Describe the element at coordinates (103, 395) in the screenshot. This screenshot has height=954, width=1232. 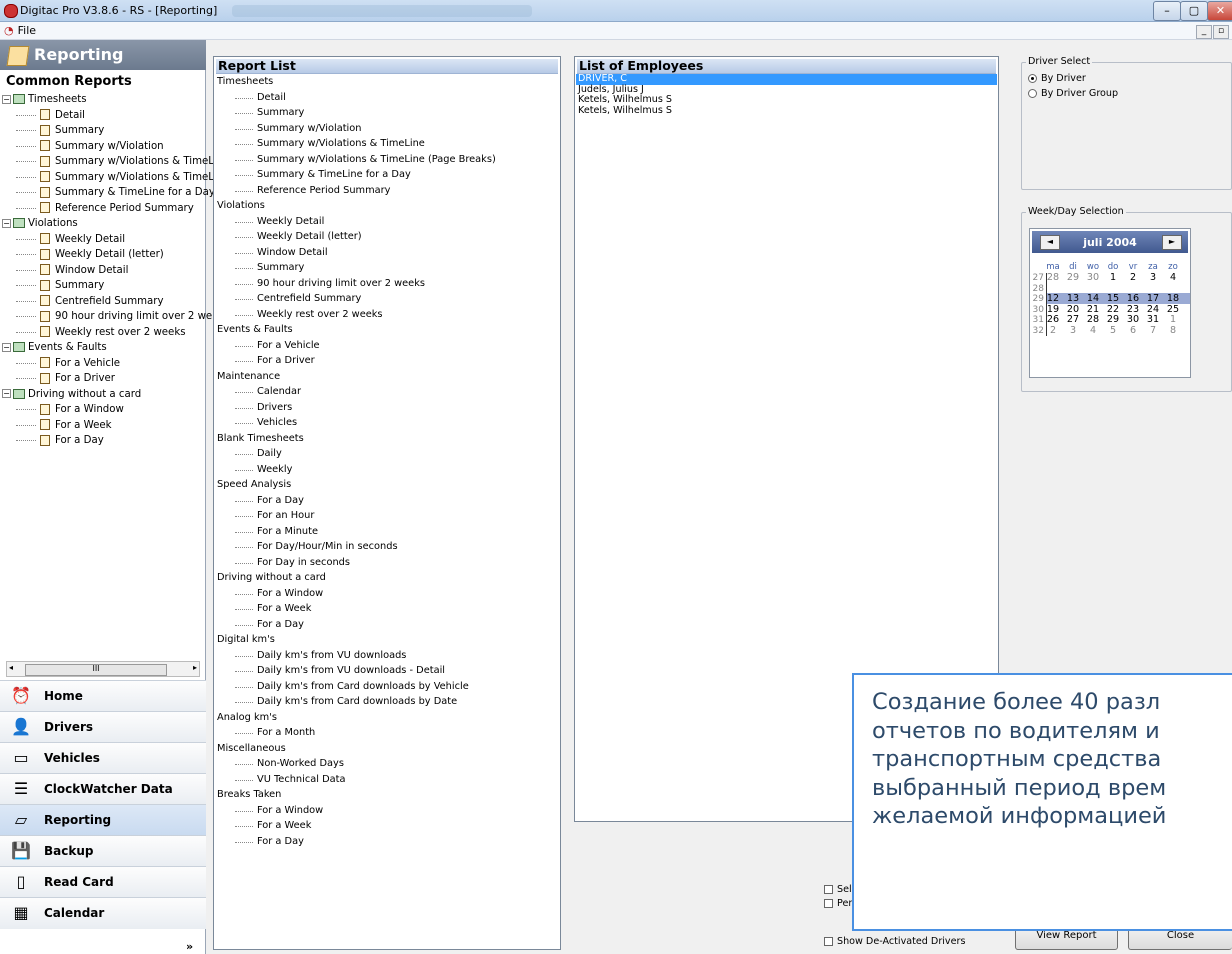
I see `tree-group: − Driving without a card` at that location.